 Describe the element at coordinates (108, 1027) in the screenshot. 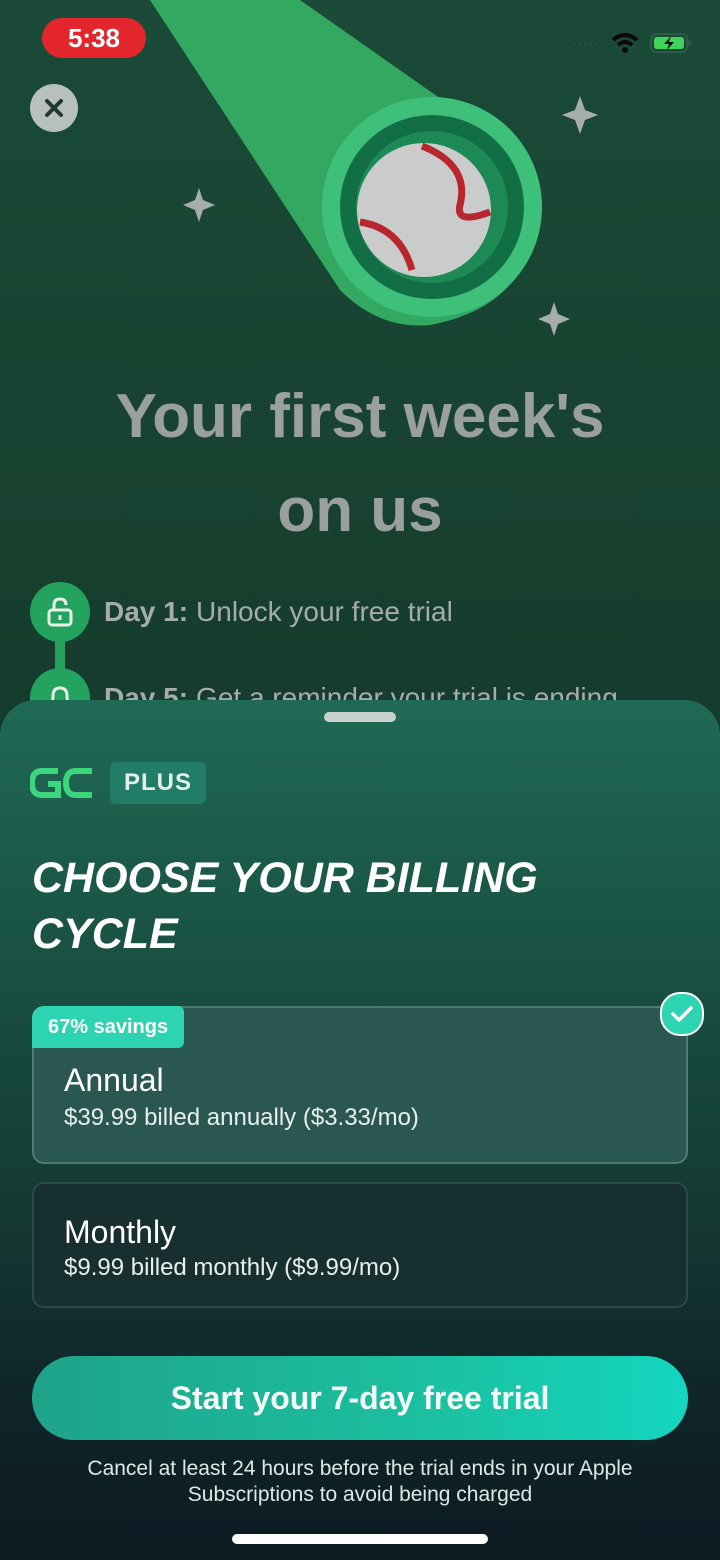

I see `savings-badge: 67% savings` at that location.